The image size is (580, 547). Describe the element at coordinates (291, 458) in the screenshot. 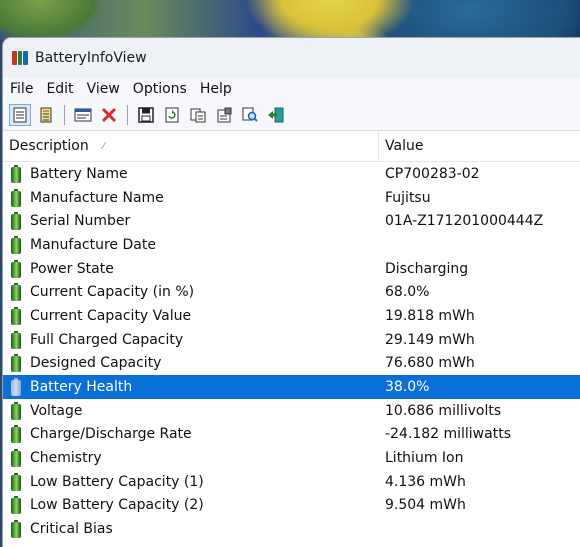

I see `table-row: Chemistry Lithium Ion` at that location.